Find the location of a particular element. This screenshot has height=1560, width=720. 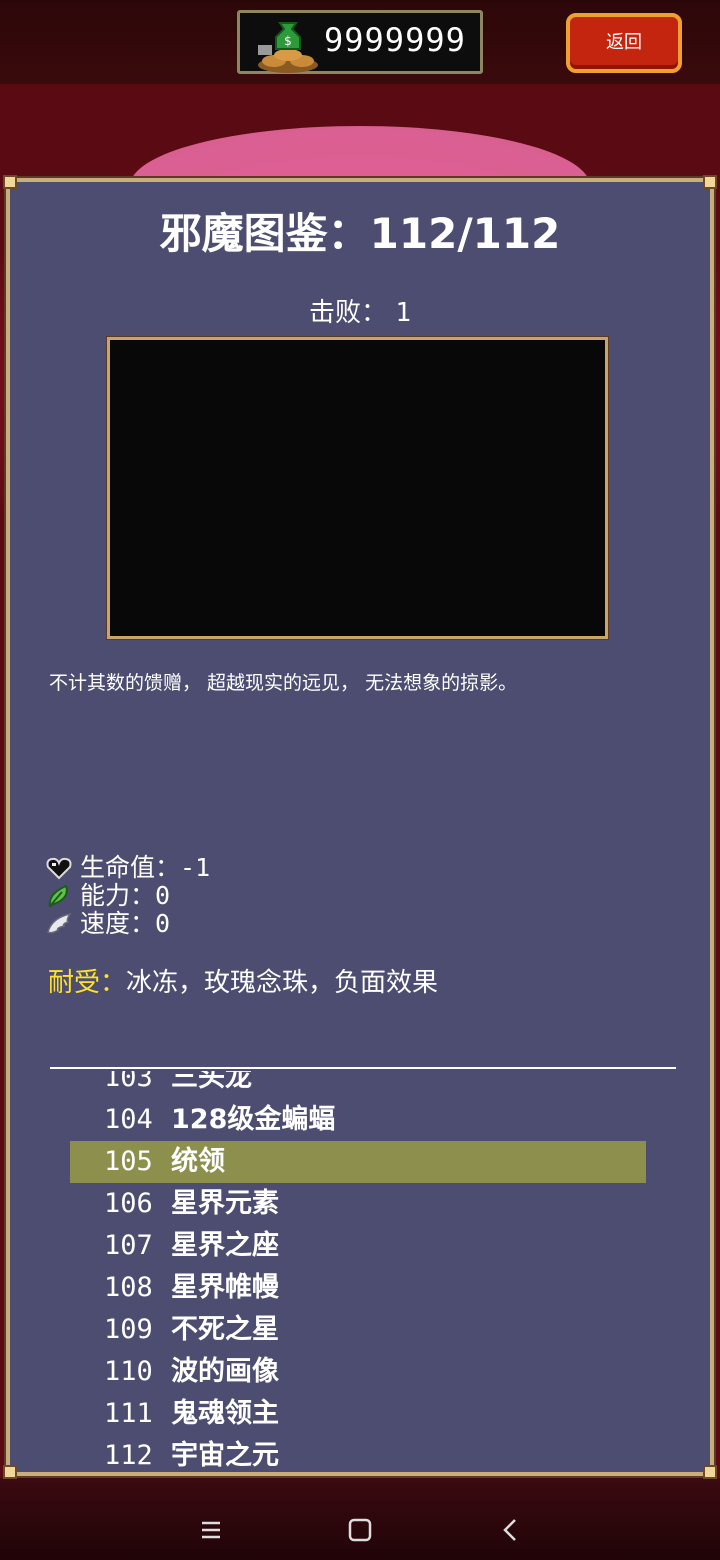

list-item-number: 111 is located at coordinates (128, 1413).